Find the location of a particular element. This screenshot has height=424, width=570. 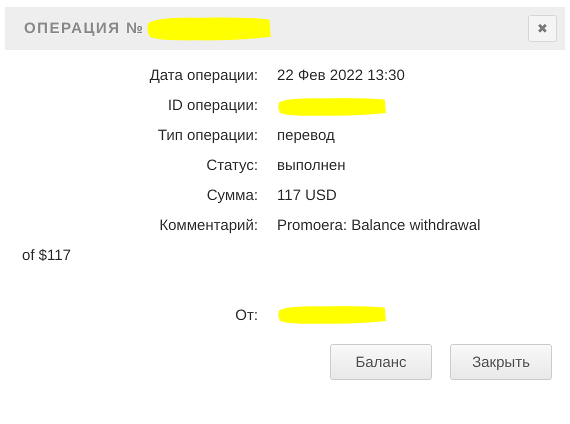

field-label: Дата операции: is located at coordinates (203, 75).